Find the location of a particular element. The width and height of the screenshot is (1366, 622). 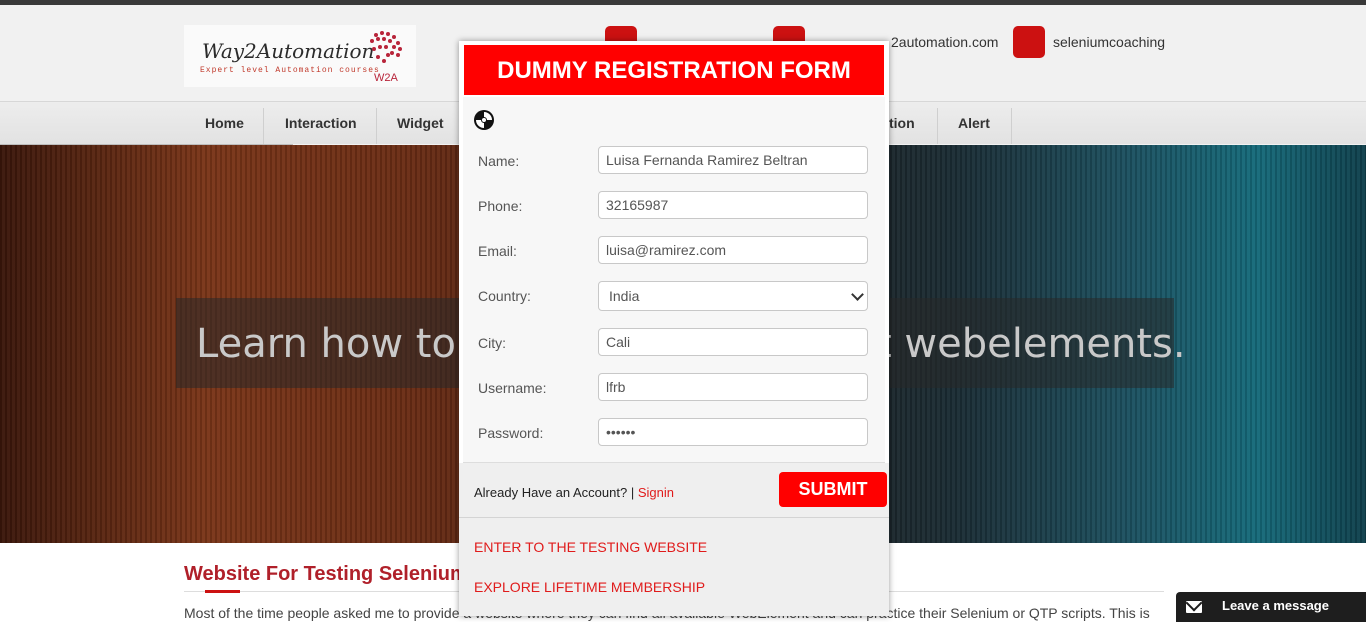

phone-label: Phone: is located at coordinates (500, 206).